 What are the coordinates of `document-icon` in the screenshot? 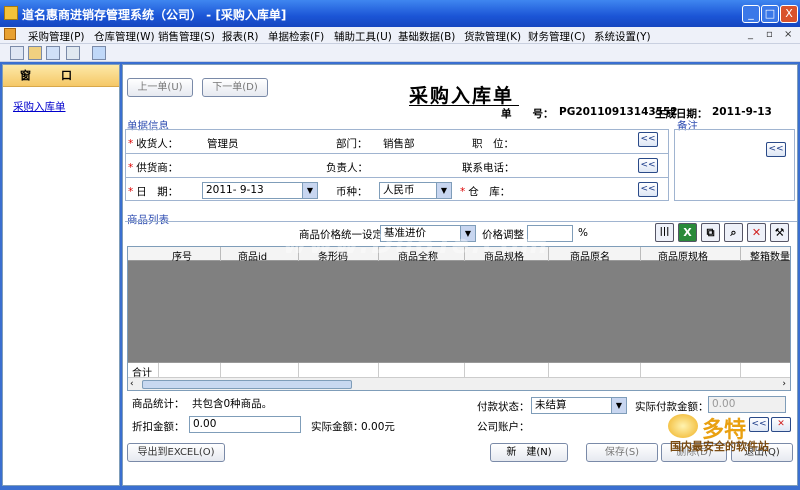 It's located at (73, 53).